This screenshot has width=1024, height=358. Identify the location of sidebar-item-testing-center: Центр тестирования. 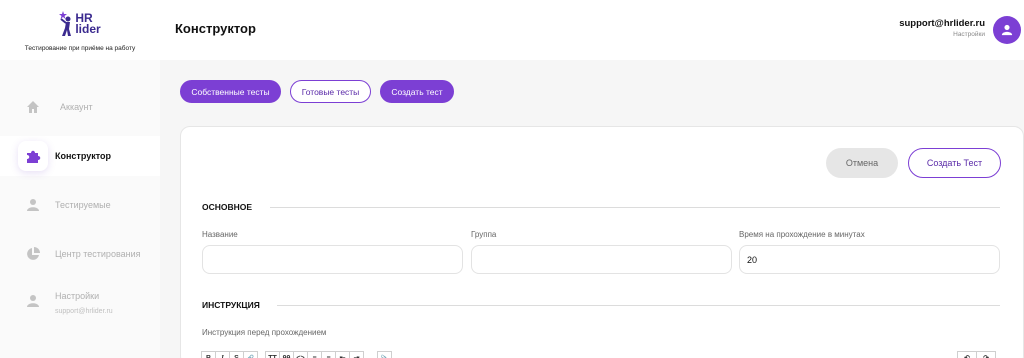
(80, 254).